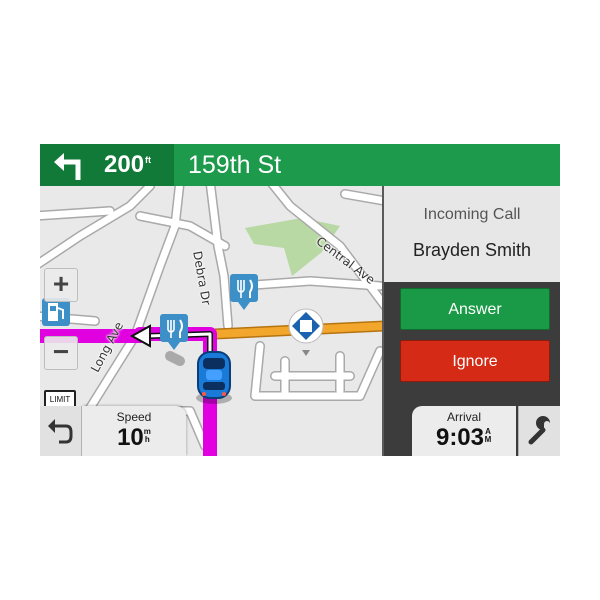 The image size is (600, 600). What do you see at coordinates (211, 431) in the screenshot?
I see `bottom-bar: Speed 10m h` at bounding box center [211, 431].